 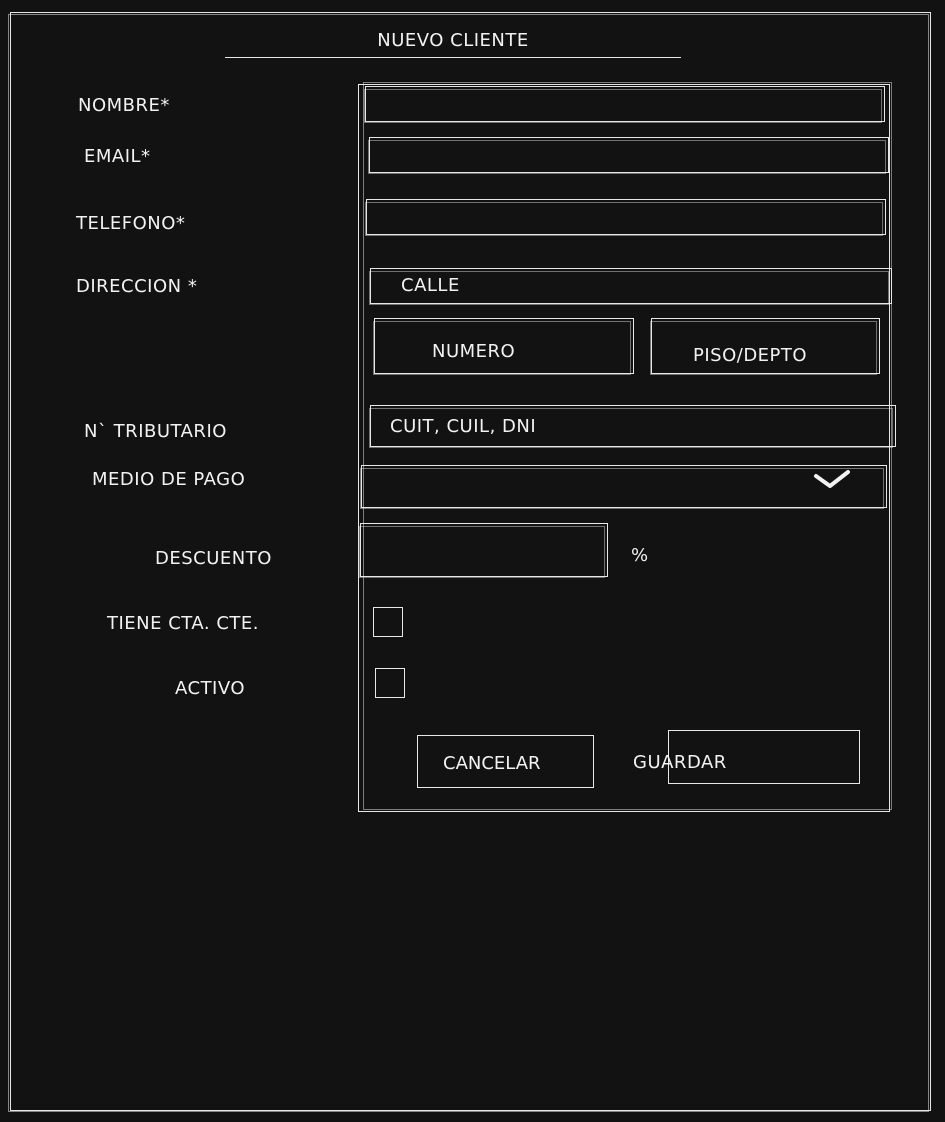 What do you see at coordinates (124, 105) in the screenshot?
I see `nombre-label: NOMBRE*` at bounding box center [124, 105].